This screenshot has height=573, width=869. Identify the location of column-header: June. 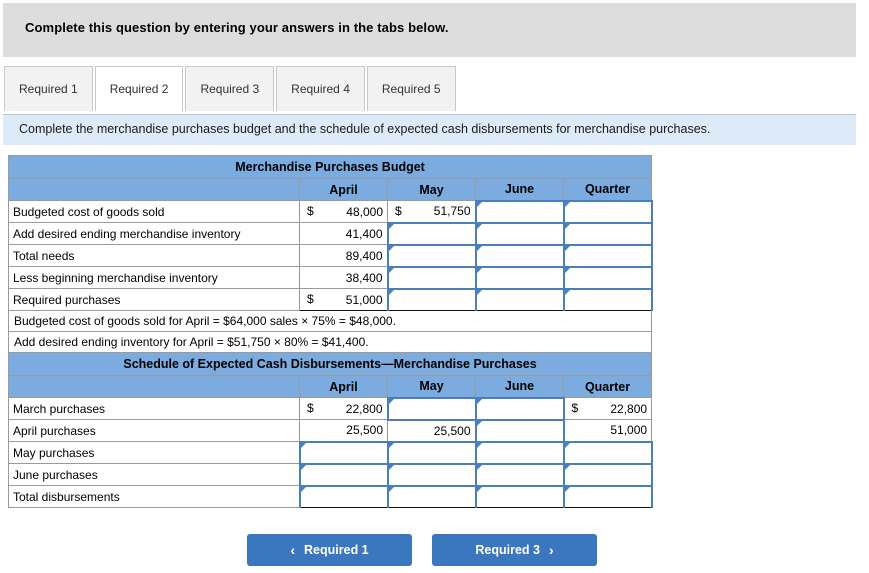
(519, 386).